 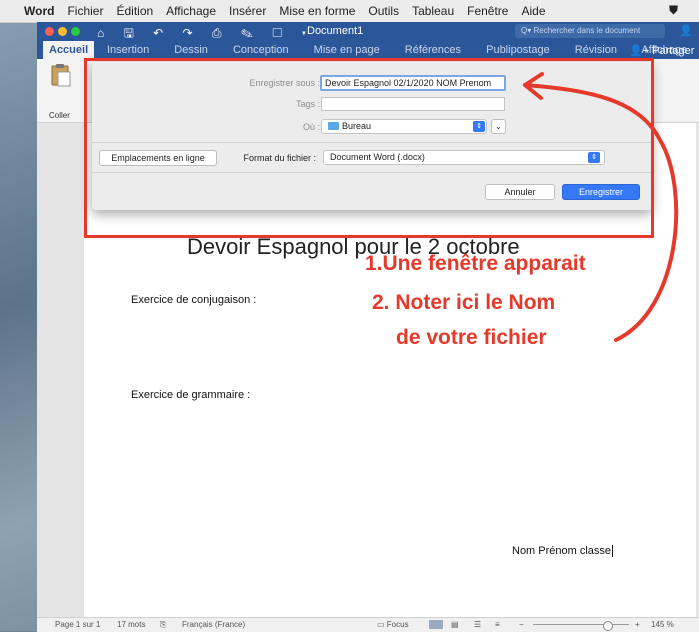 I want to click on print-layout-icon, so click(x=436, y=624).